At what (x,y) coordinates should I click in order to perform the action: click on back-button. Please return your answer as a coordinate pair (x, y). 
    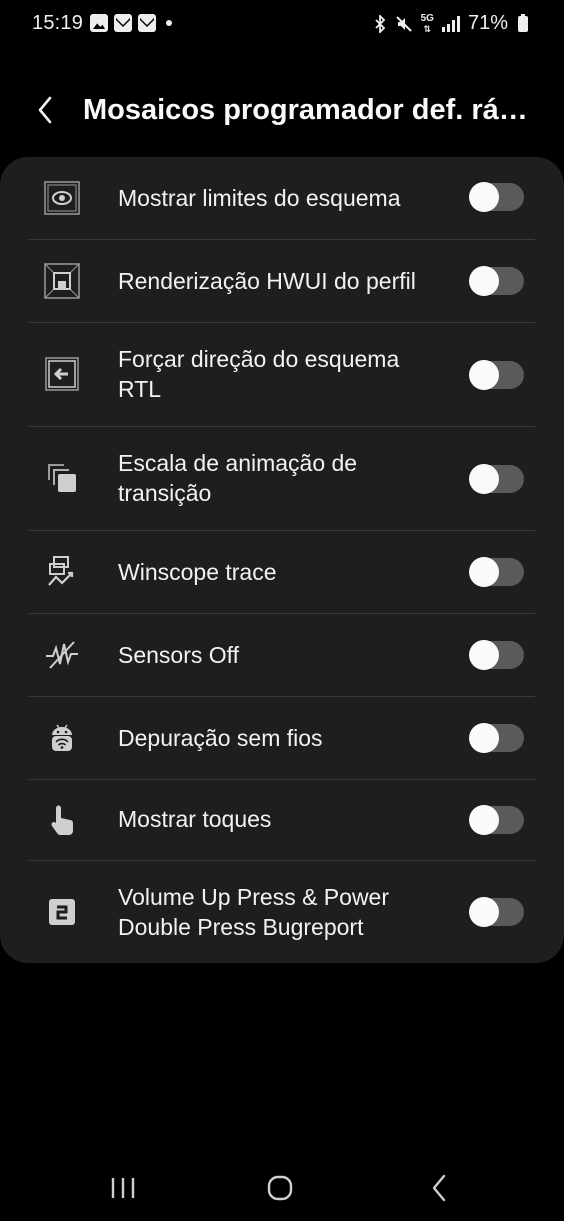
    Looking at the image, I should click on (46, 110).